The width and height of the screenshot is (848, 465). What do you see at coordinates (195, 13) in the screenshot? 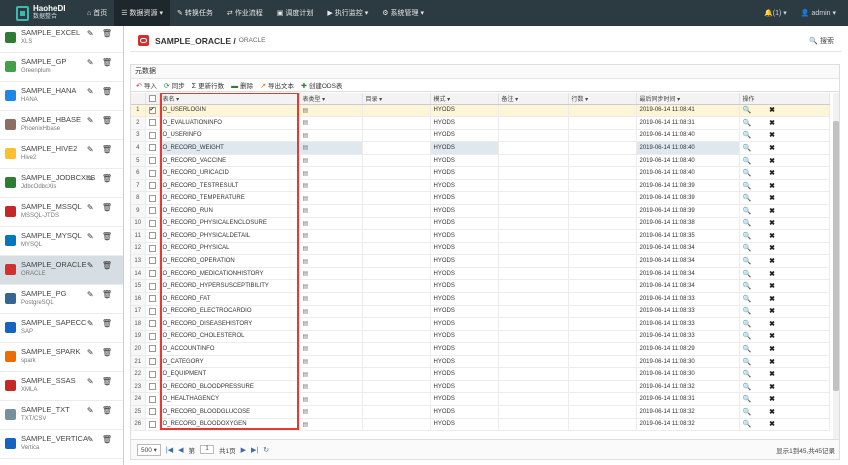
I see `nav-item-2: ✎ 转换任务` at bounding box center [195, 13].